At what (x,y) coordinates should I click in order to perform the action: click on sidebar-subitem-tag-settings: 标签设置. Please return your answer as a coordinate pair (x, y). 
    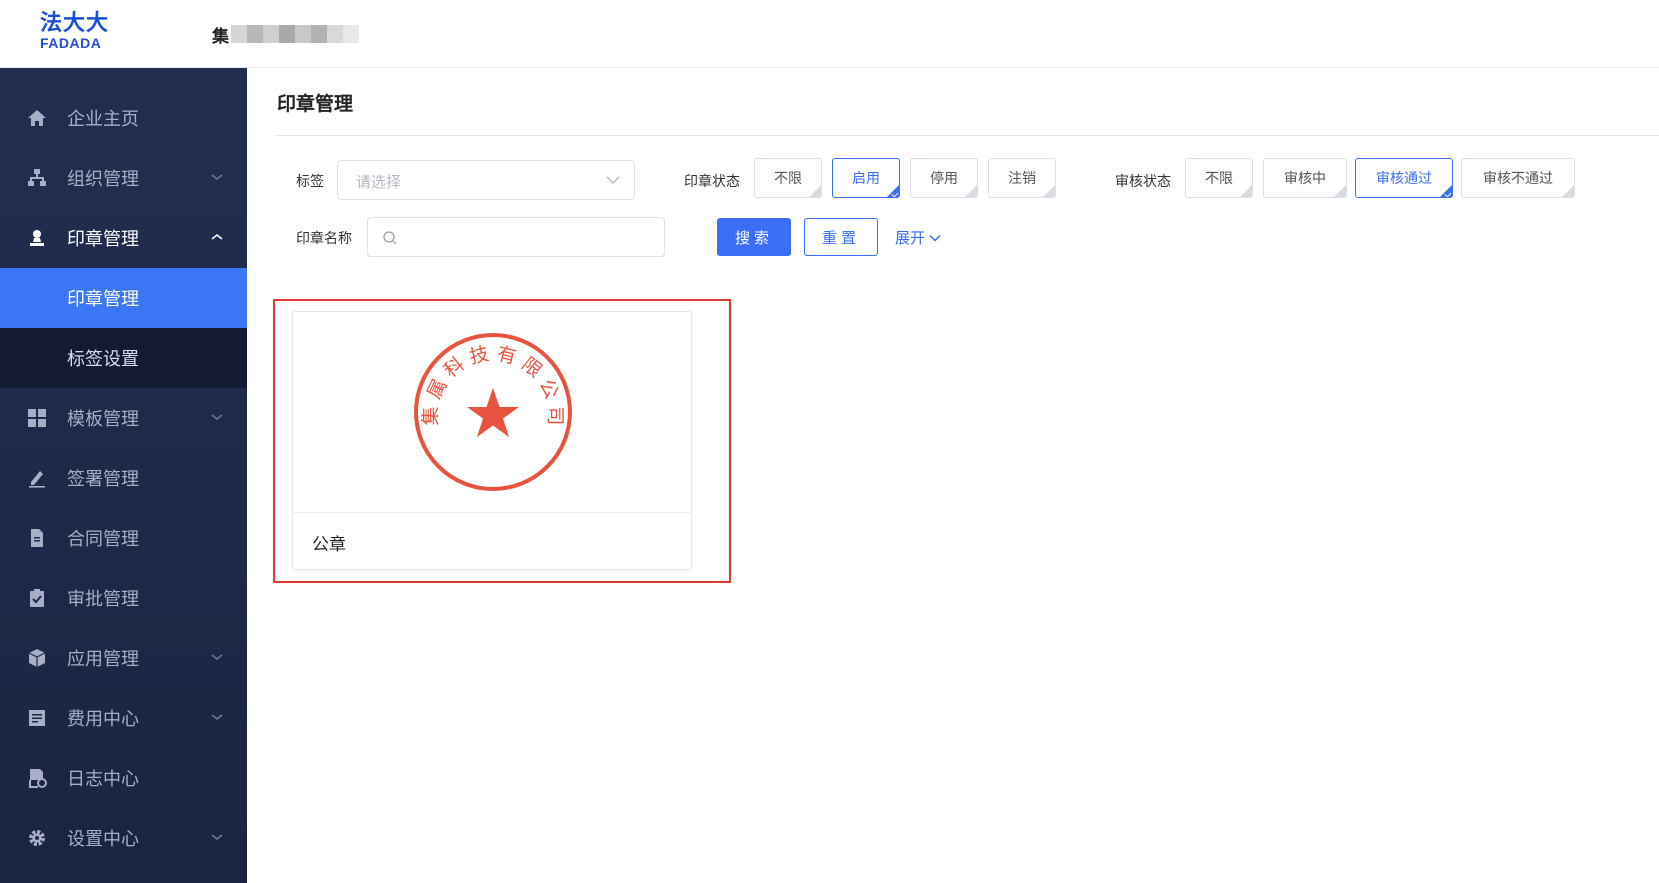
    Looking at the image, I should click on (123, 358).